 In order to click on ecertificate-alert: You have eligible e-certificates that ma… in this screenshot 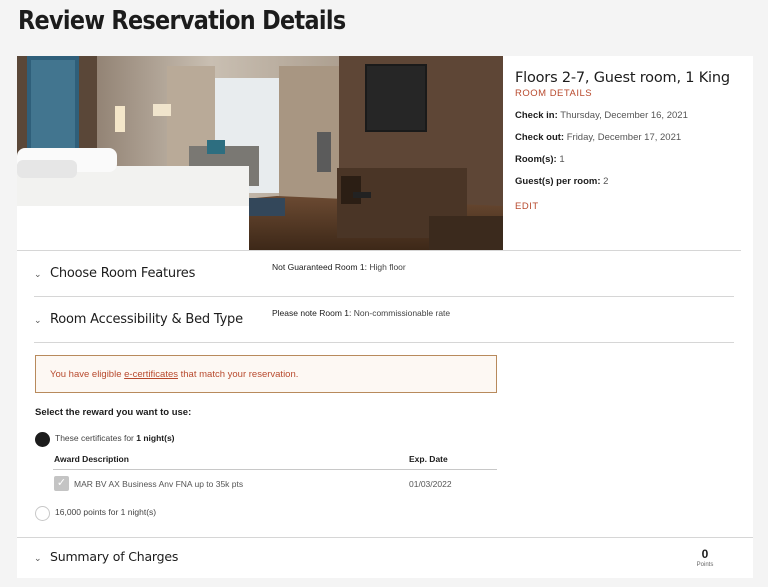, I will do `click(266, 374)`.